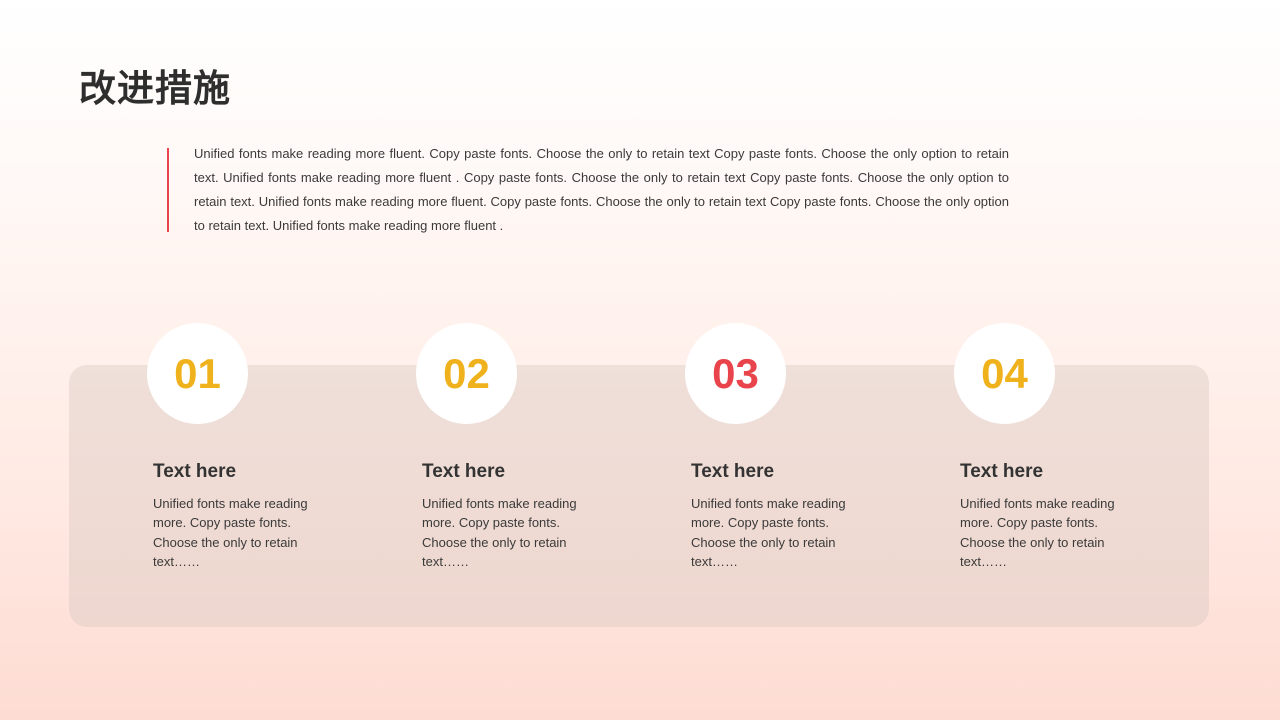 The height and width of the screenshot is (720, 1280). What do you see at coordinates (1004, 373) in the screenshot?
I see `step-number-badge: 04` at bounding box center [1004, 373].